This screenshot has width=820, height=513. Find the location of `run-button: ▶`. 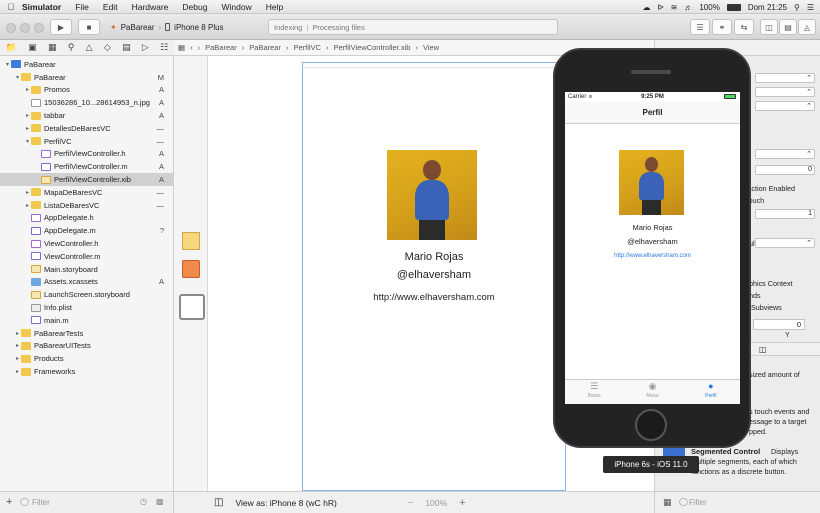

run-button: ▶ is located at coordinates (61, 27).